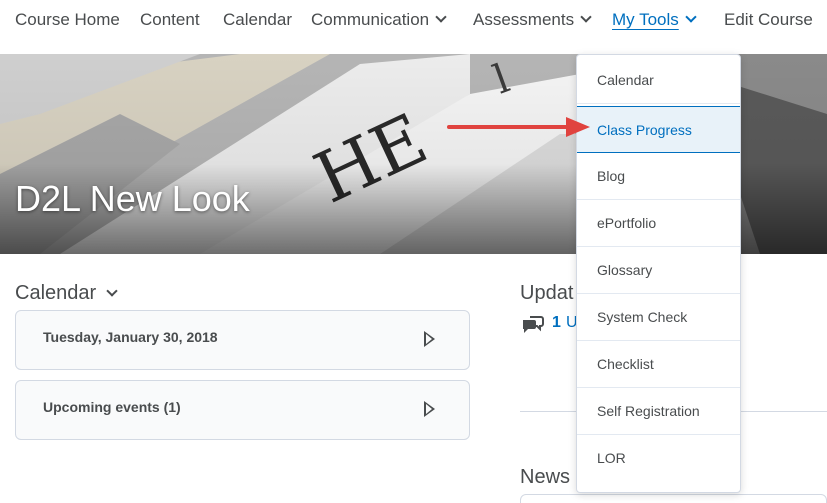 This screenshot has height=503, width=827. Describe the element at coordinates (532, 20) in the screenshot. I see `nav-assessments: Assessments` at that location.